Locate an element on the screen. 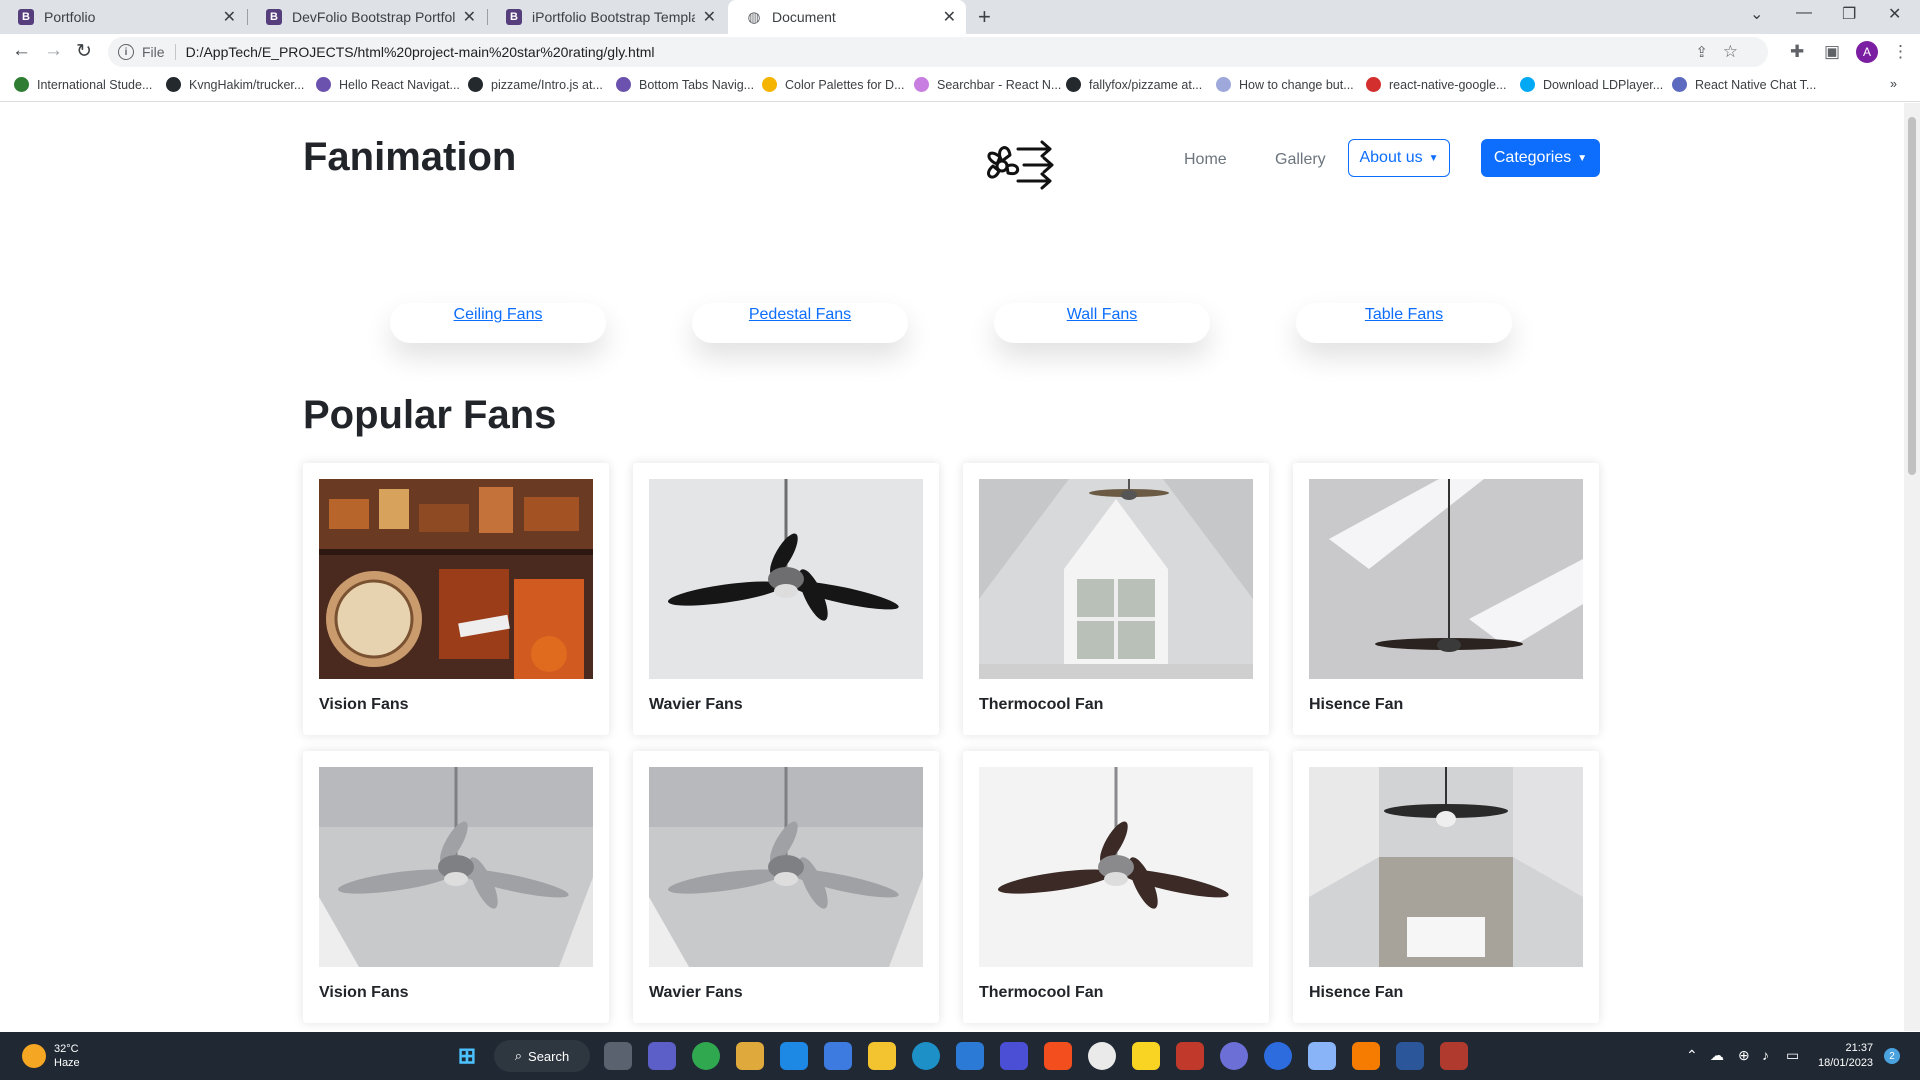  bookmark-favicon-icon is located at coordinates (769, 84).